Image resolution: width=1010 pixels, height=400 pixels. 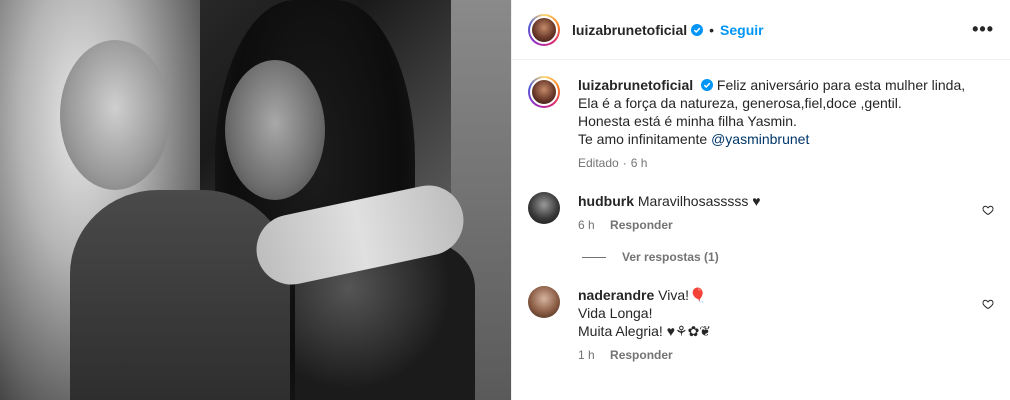 I want to click on replies-divider, so click(x=594, y=257).